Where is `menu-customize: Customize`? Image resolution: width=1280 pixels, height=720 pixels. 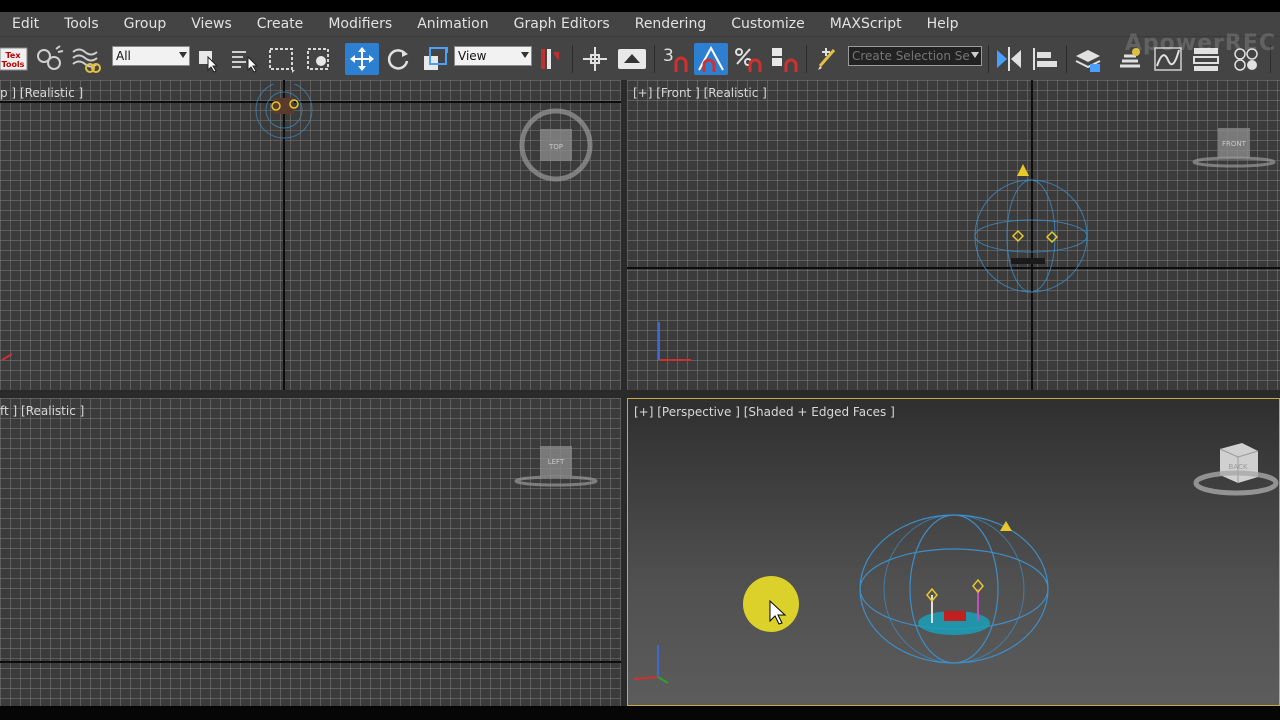 menu-customize: Customize is located at coordinates (768, 24).